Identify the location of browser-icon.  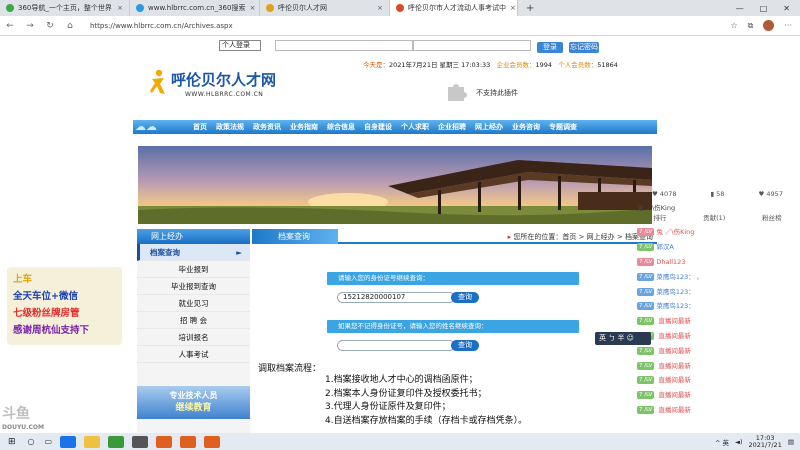
(116, 441).